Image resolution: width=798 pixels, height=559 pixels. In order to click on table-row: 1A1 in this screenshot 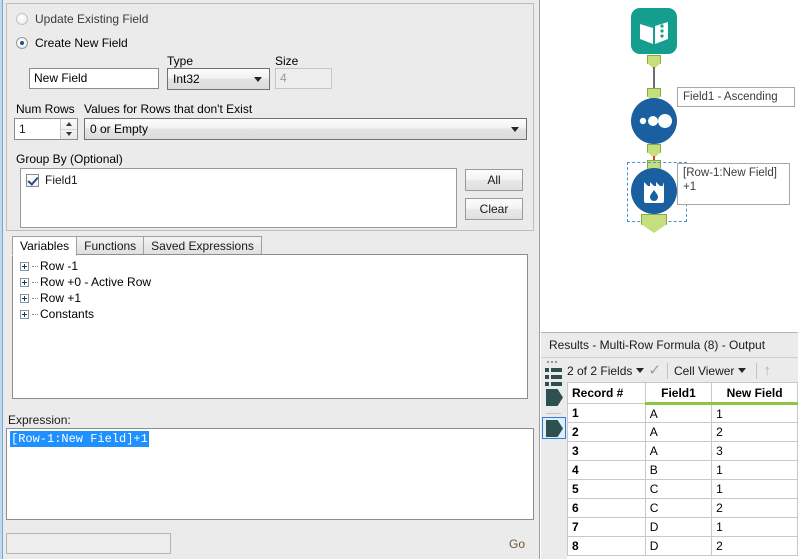, I will do `click(682, 413)`.